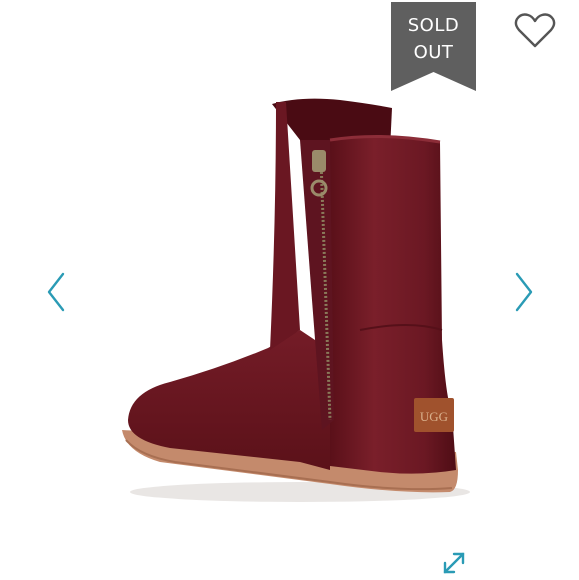  What do you see at coordinates (454, 563) in the screenshot?
I see `expand-arrows-icon` at bounding box center [454, 563].